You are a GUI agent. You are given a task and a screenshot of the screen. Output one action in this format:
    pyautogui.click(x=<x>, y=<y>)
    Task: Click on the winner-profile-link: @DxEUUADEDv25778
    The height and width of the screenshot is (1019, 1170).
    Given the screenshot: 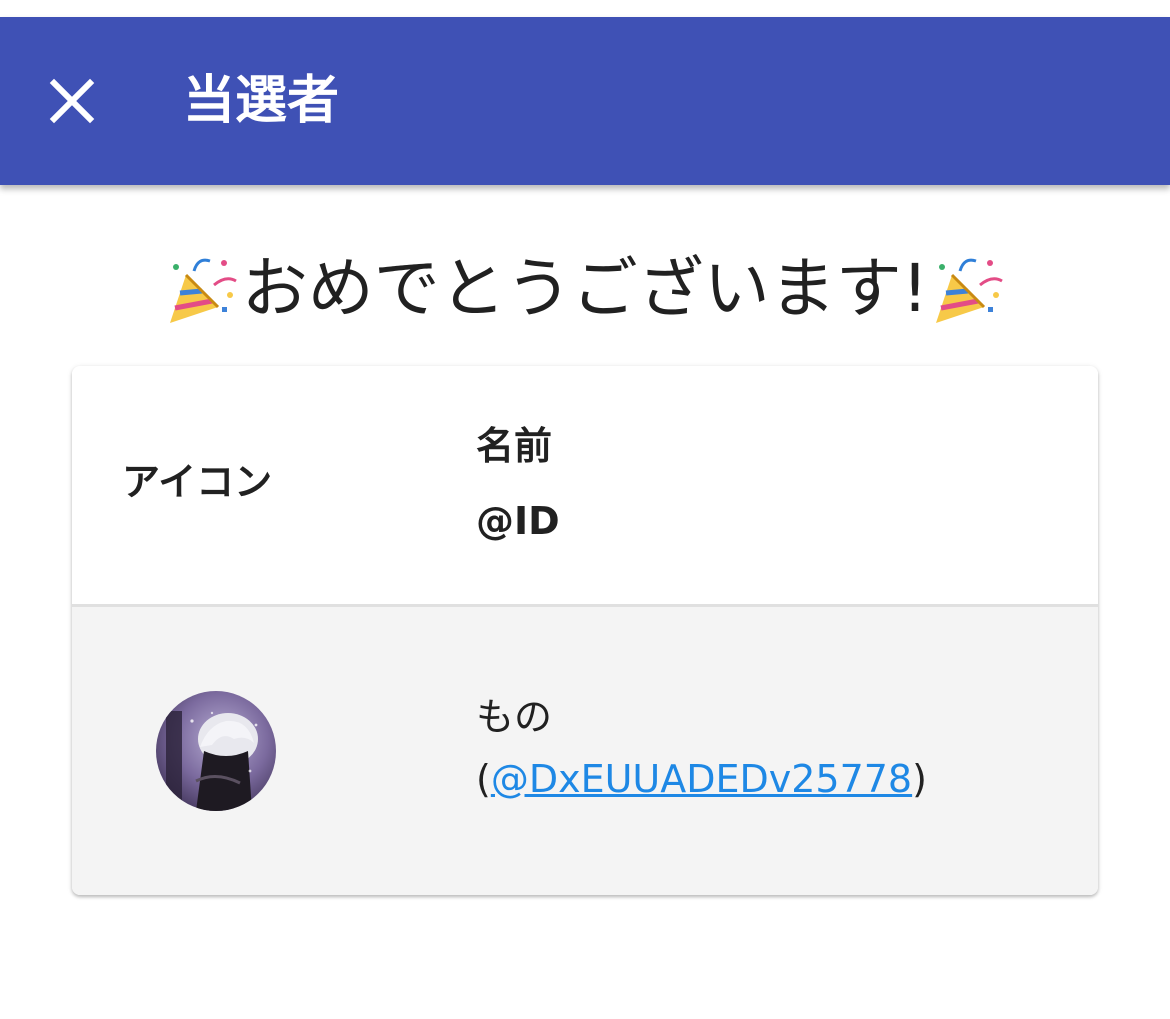 What is the action you would take?
    pyautogui.click(x=701, y=779)
    